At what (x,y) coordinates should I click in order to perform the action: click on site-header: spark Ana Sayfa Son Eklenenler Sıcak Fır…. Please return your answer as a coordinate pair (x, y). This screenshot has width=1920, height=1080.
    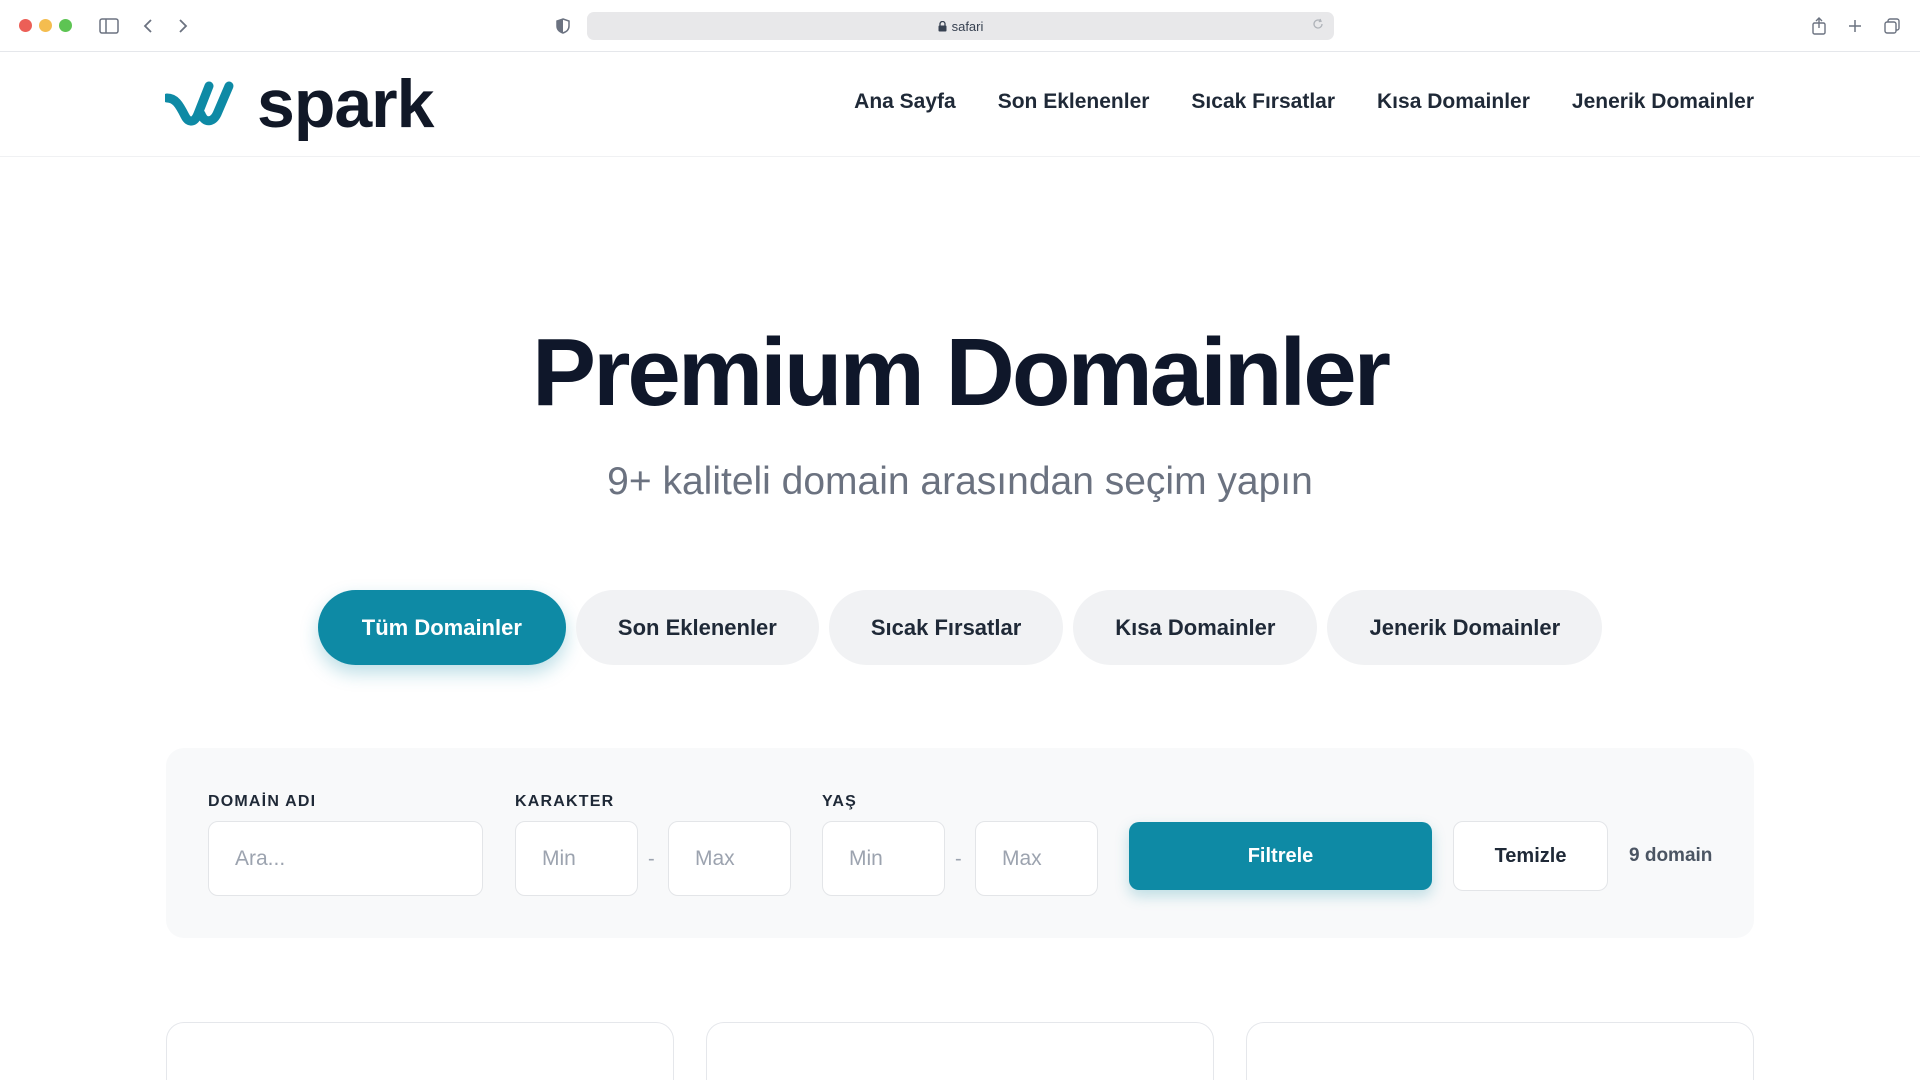
    Looking at the image, I should click on (960, 104).